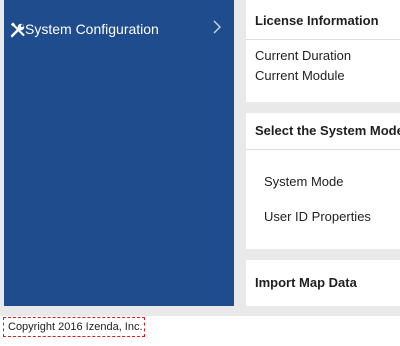  I want to click on sidebar-item-system-configuration: System Configuration, so click(119, 28).